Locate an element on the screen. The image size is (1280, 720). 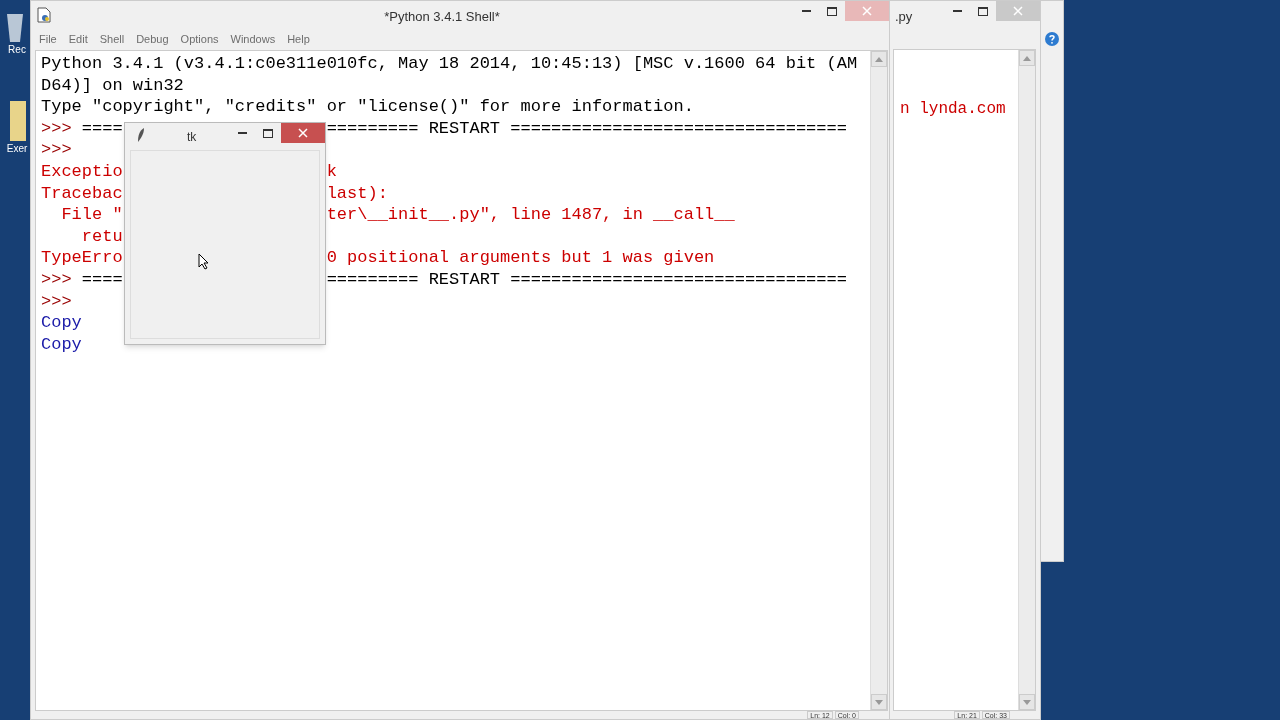
window-title: tk is located at coordinates (192, 137).